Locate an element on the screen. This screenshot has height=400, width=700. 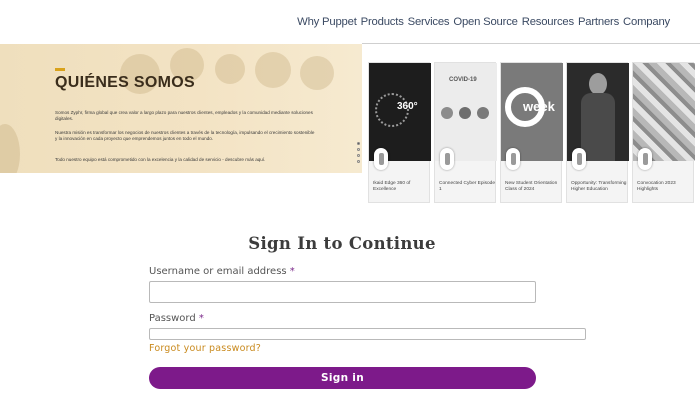
thumbnail-text: week is located at coordinates (539, 106).